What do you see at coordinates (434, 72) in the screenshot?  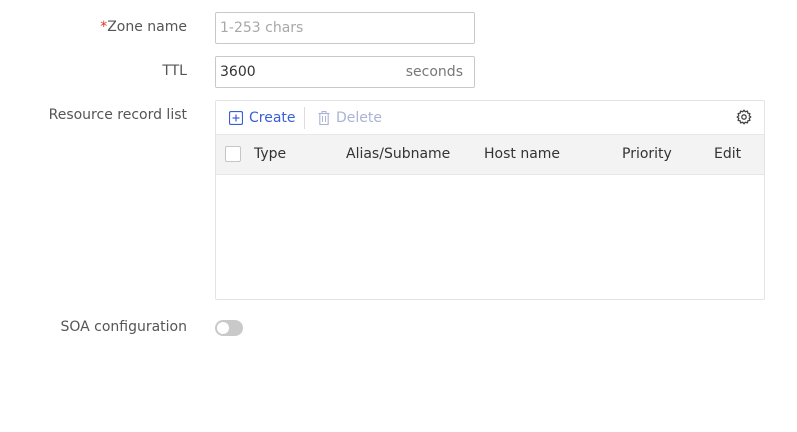 I see `ttl-unit: seconds` at bounding box center [434, 72].